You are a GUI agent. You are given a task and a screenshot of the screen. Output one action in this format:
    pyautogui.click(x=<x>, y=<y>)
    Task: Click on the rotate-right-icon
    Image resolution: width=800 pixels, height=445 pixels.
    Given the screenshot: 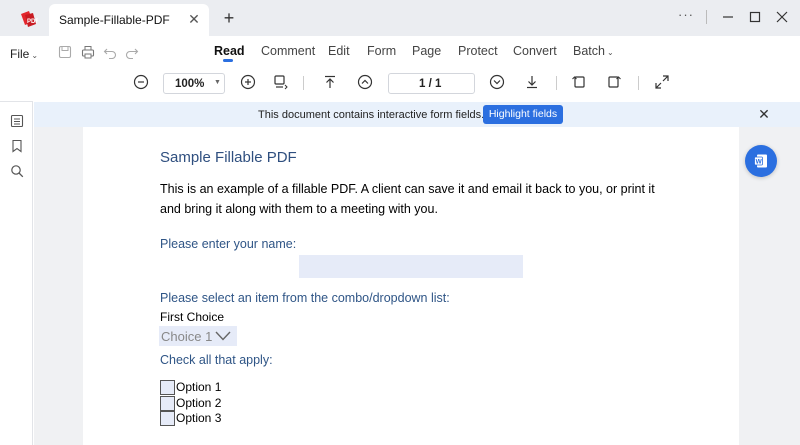 What is the action you would take?
    pyautogui.click(x=614, y=82)
    